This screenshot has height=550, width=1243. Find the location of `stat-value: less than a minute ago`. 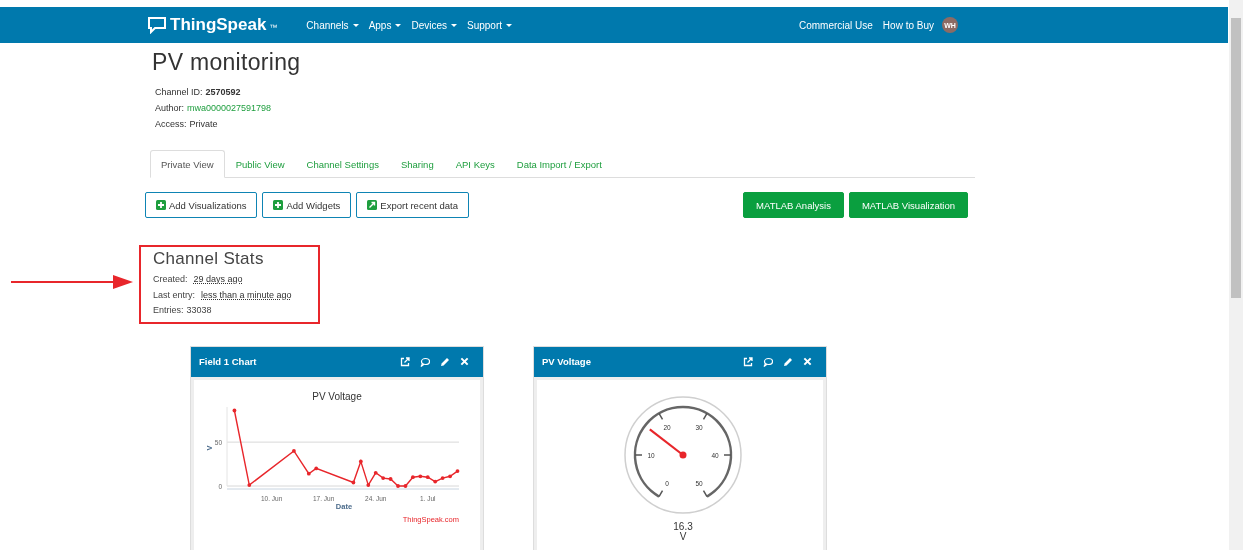

stat-value: less than a minute ago is located at coordinates (246, 294).